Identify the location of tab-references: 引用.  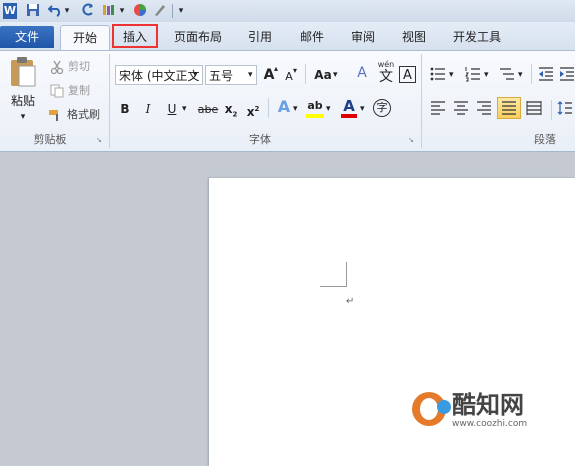
(260, 37).